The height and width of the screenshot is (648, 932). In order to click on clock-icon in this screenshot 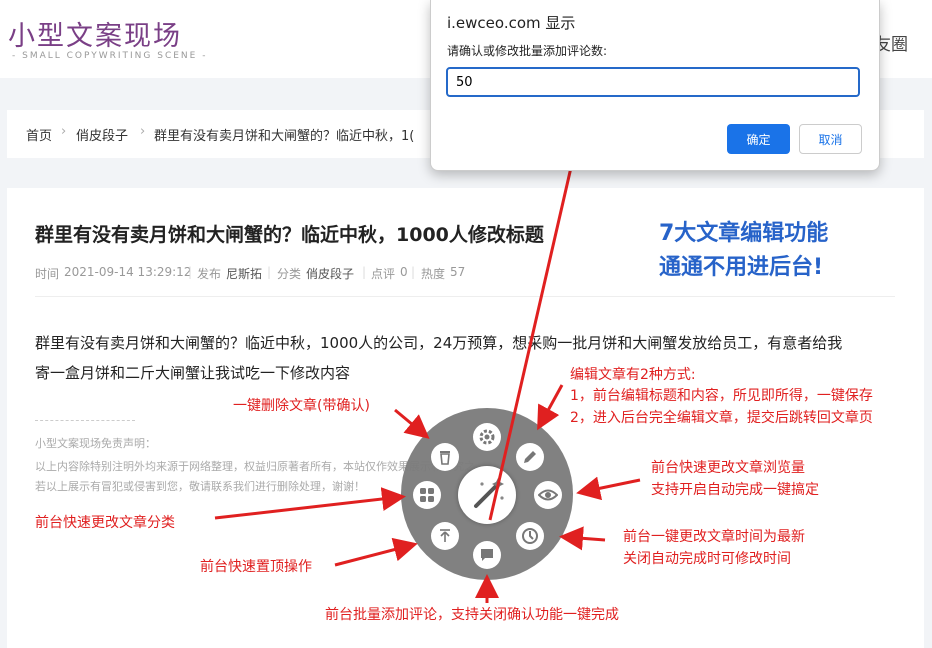, I will do `click(530, 536)`.